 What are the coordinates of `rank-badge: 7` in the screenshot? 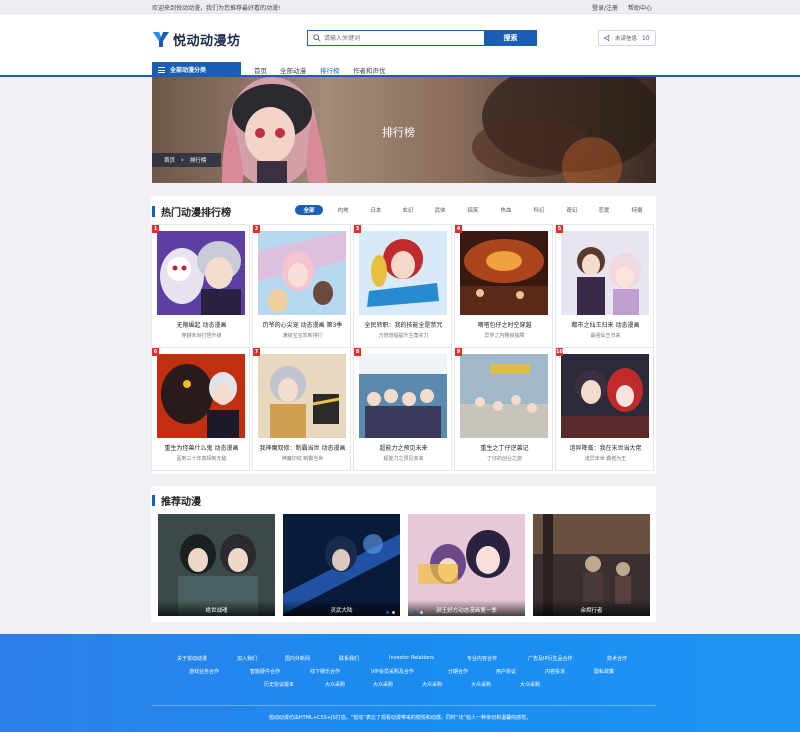 It's located at (256, 352).